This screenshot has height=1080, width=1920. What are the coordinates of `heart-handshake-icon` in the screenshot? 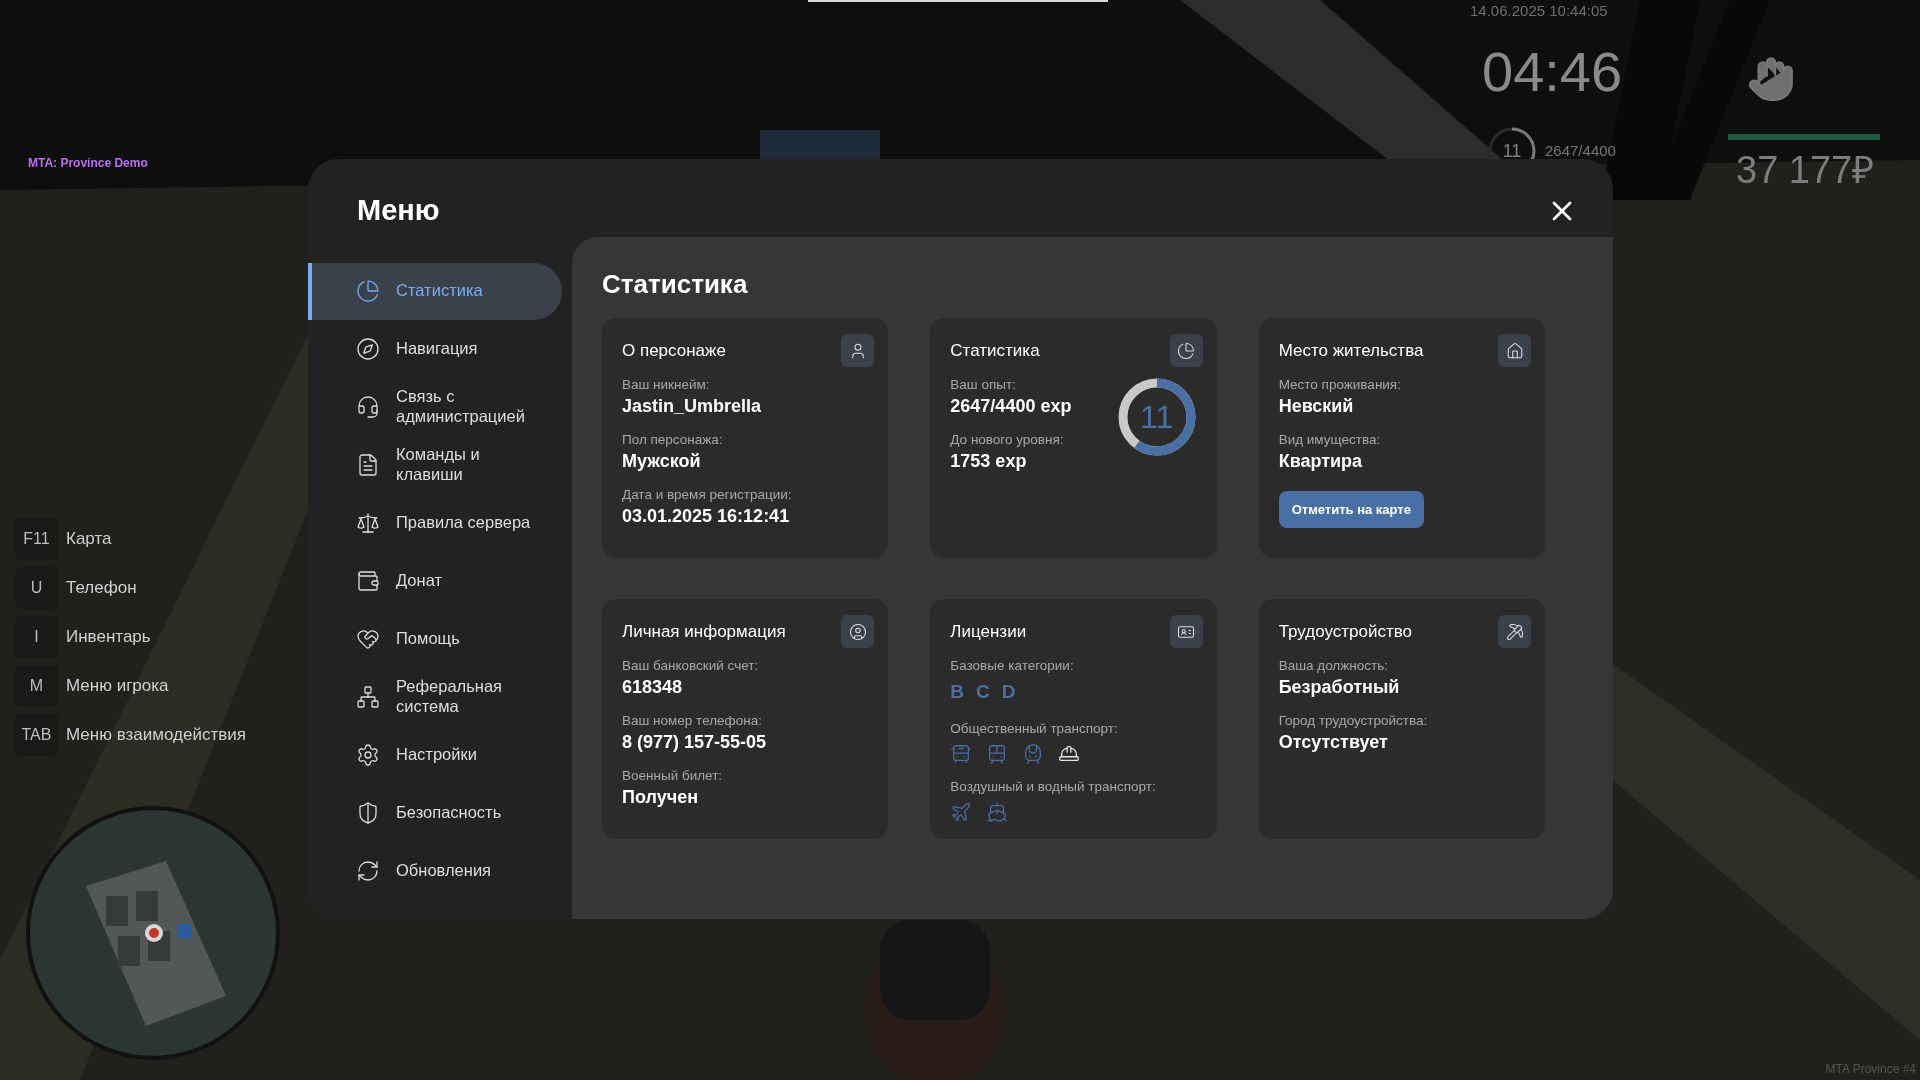 It's located at (368, 639).